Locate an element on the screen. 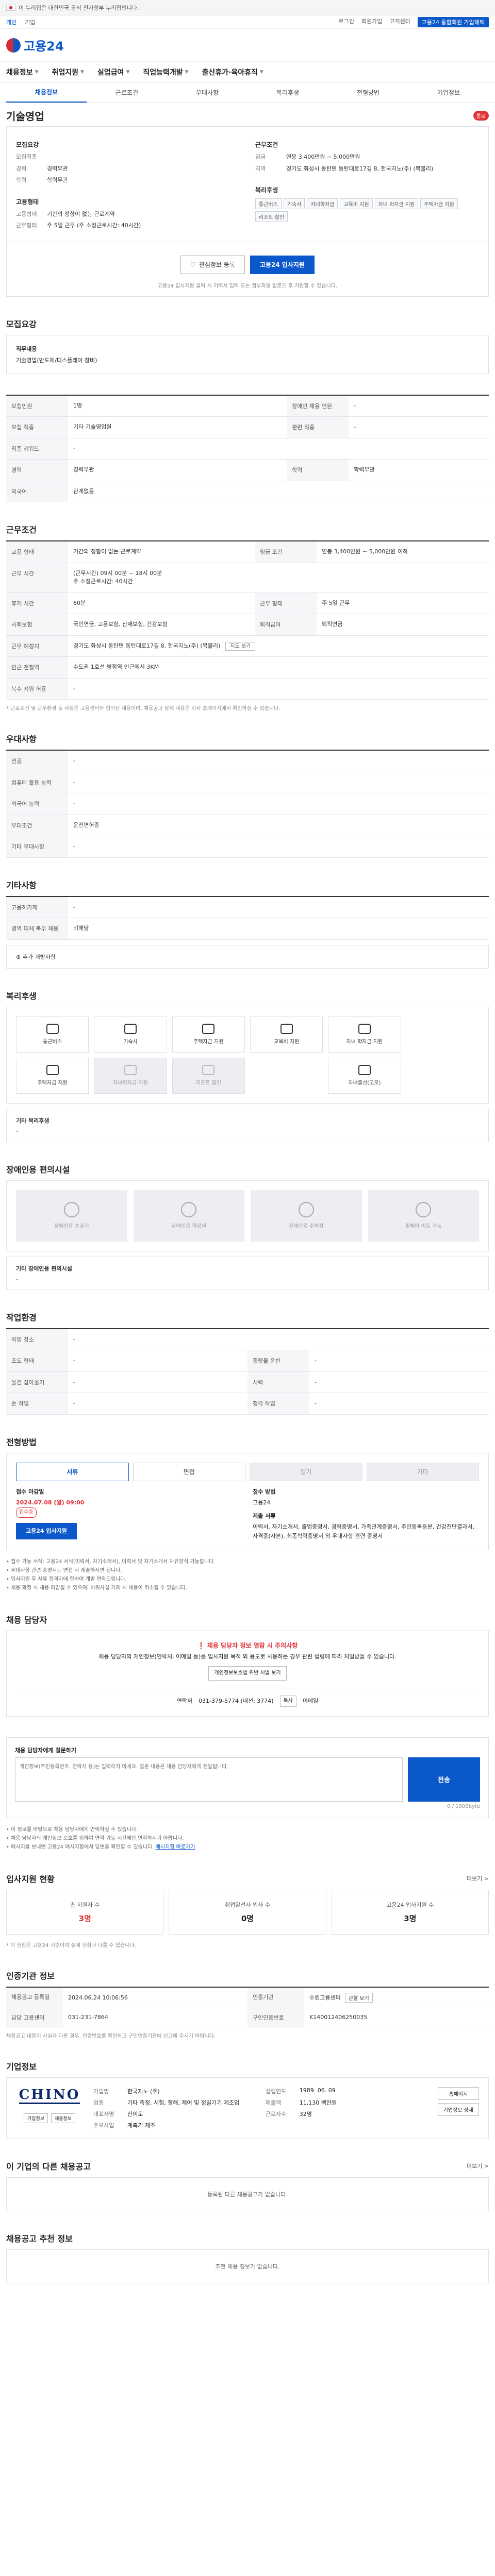  tab-document: 서류 is located at coordinates (73, 1471).